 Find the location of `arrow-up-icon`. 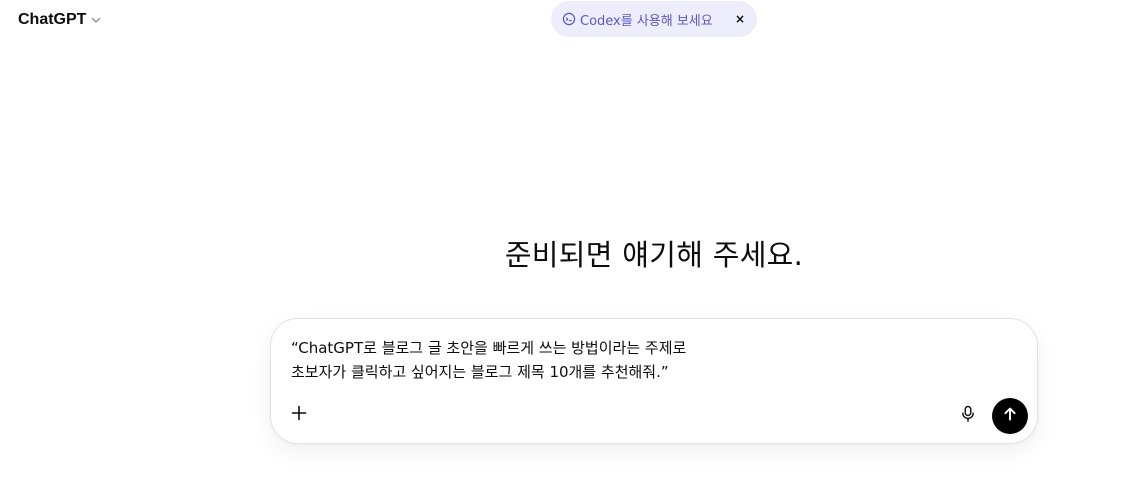

arrow-up-icon is located at coordinates (1010, 416).